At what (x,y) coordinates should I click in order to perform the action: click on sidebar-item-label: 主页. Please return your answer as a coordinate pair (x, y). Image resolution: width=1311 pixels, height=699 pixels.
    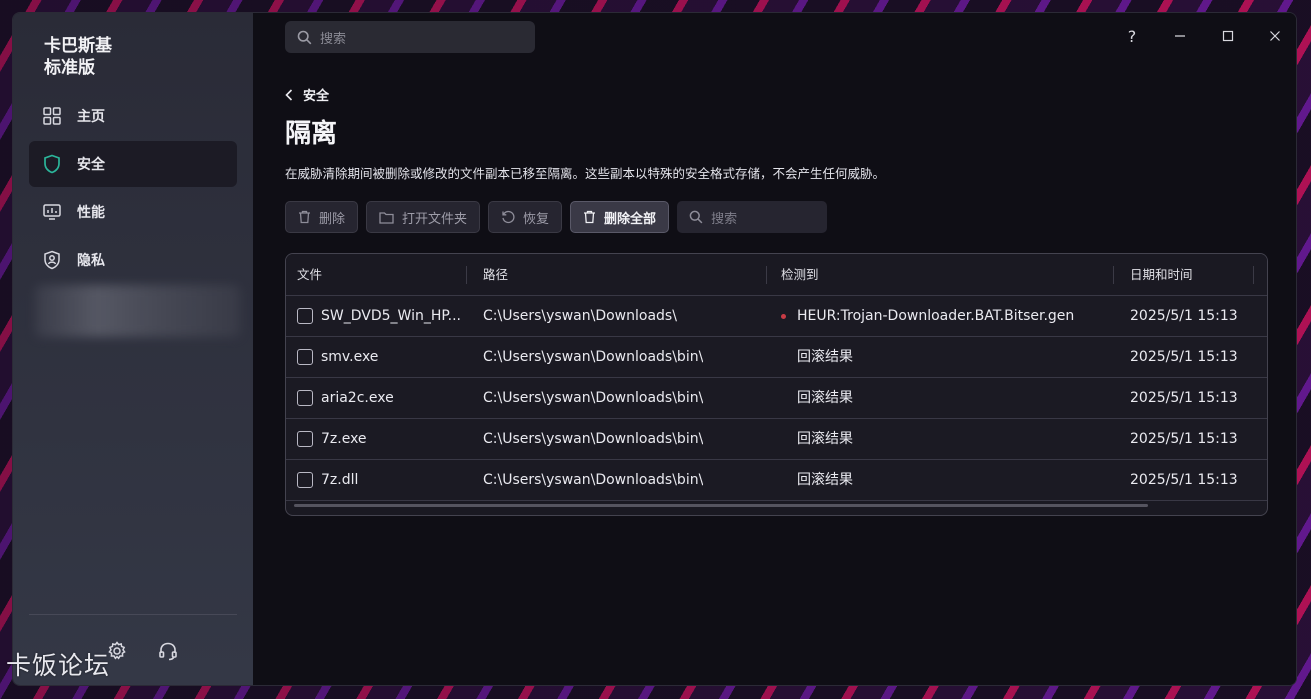
    Looking at the image, I should click on (91, 117).